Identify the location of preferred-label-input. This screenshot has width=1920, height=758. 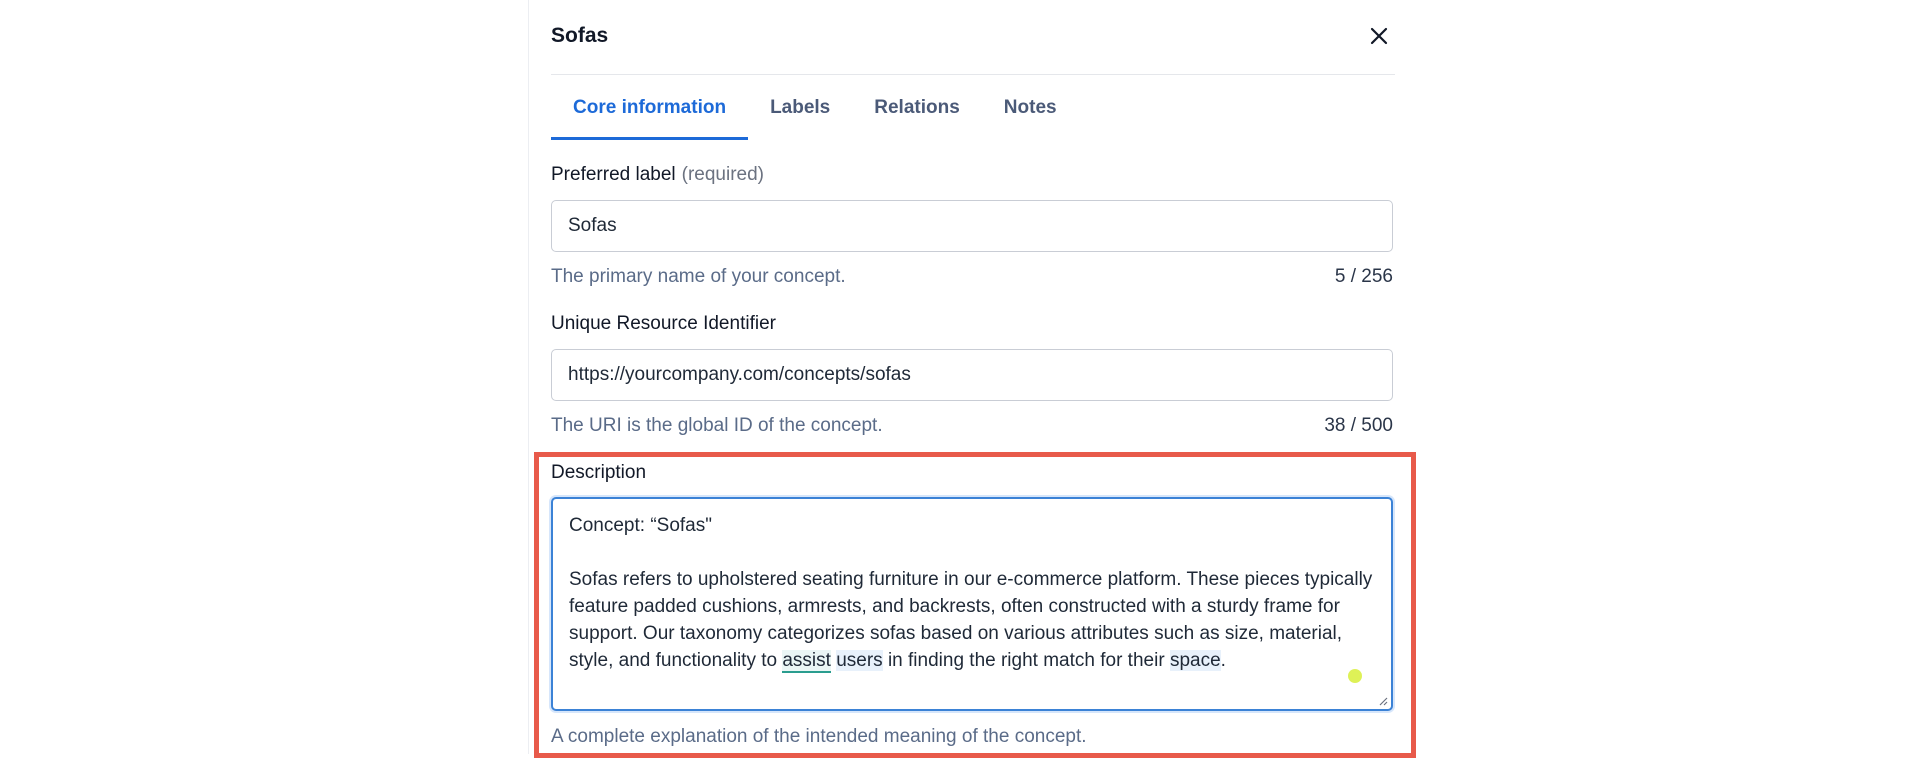
(972, 226).